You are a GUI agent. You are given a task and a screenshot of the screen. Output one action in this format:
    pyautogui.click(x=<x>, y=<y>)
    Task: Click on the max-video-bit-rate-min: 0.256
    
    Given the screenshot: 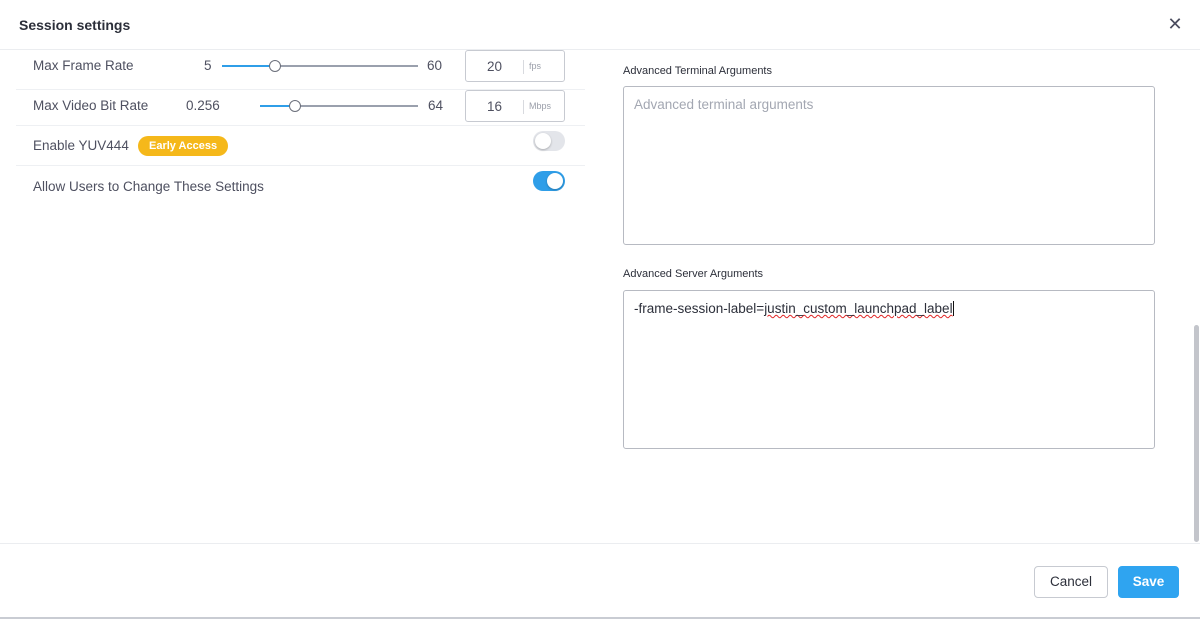 What is the action you would take?
    pyautogui.click(x=203, y=105)
    